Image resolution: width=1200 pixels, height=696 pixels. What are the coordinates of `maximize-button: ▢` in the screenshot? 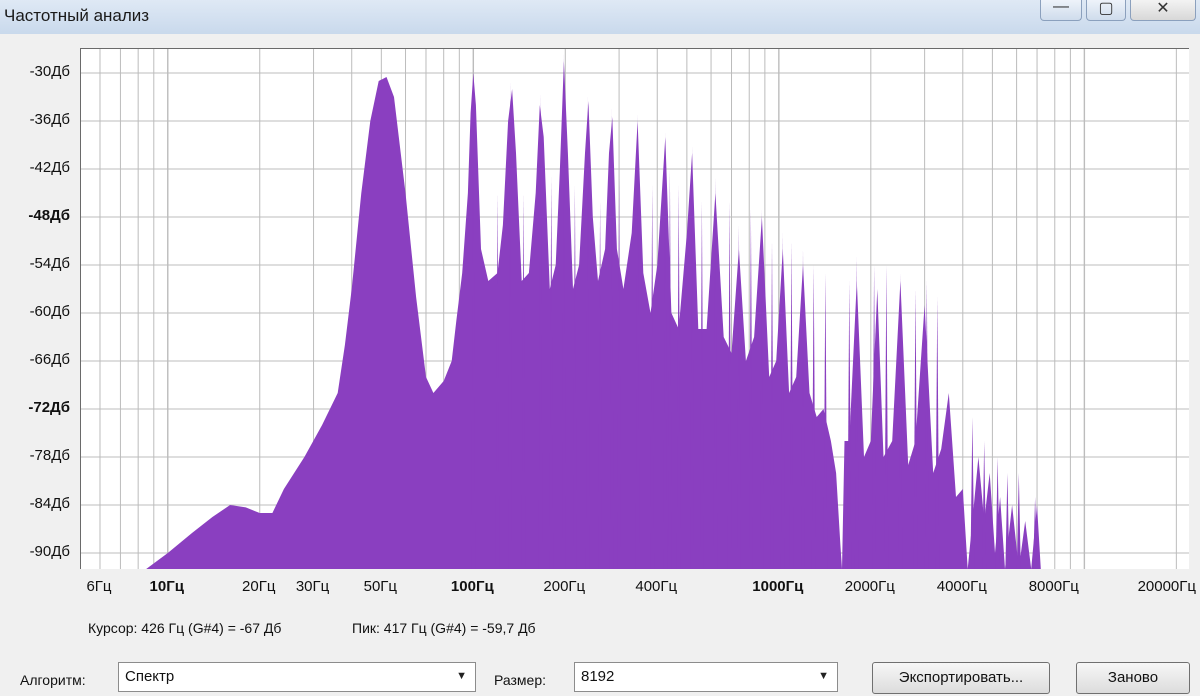 It's located at (1106, 10).